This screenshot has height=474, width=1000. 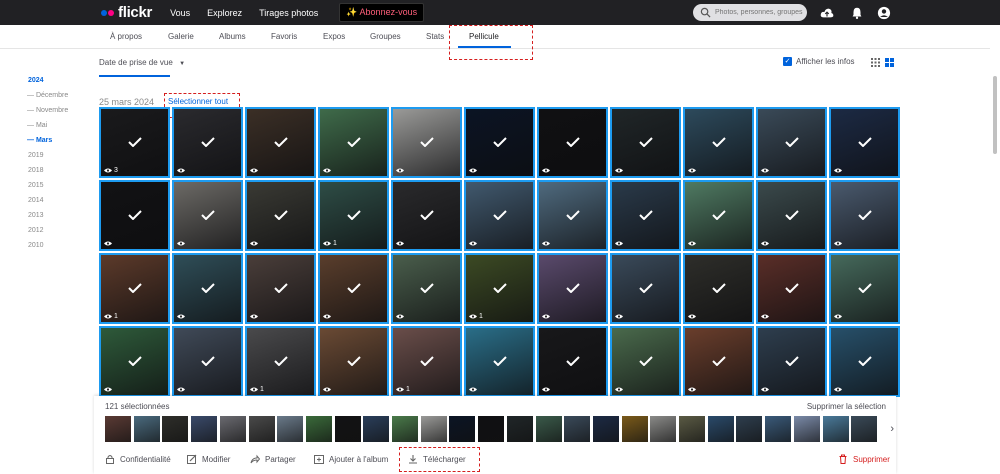 I want to click on subscribe-button: ✨ Abonnez-vous, so click(x=382, y=12).